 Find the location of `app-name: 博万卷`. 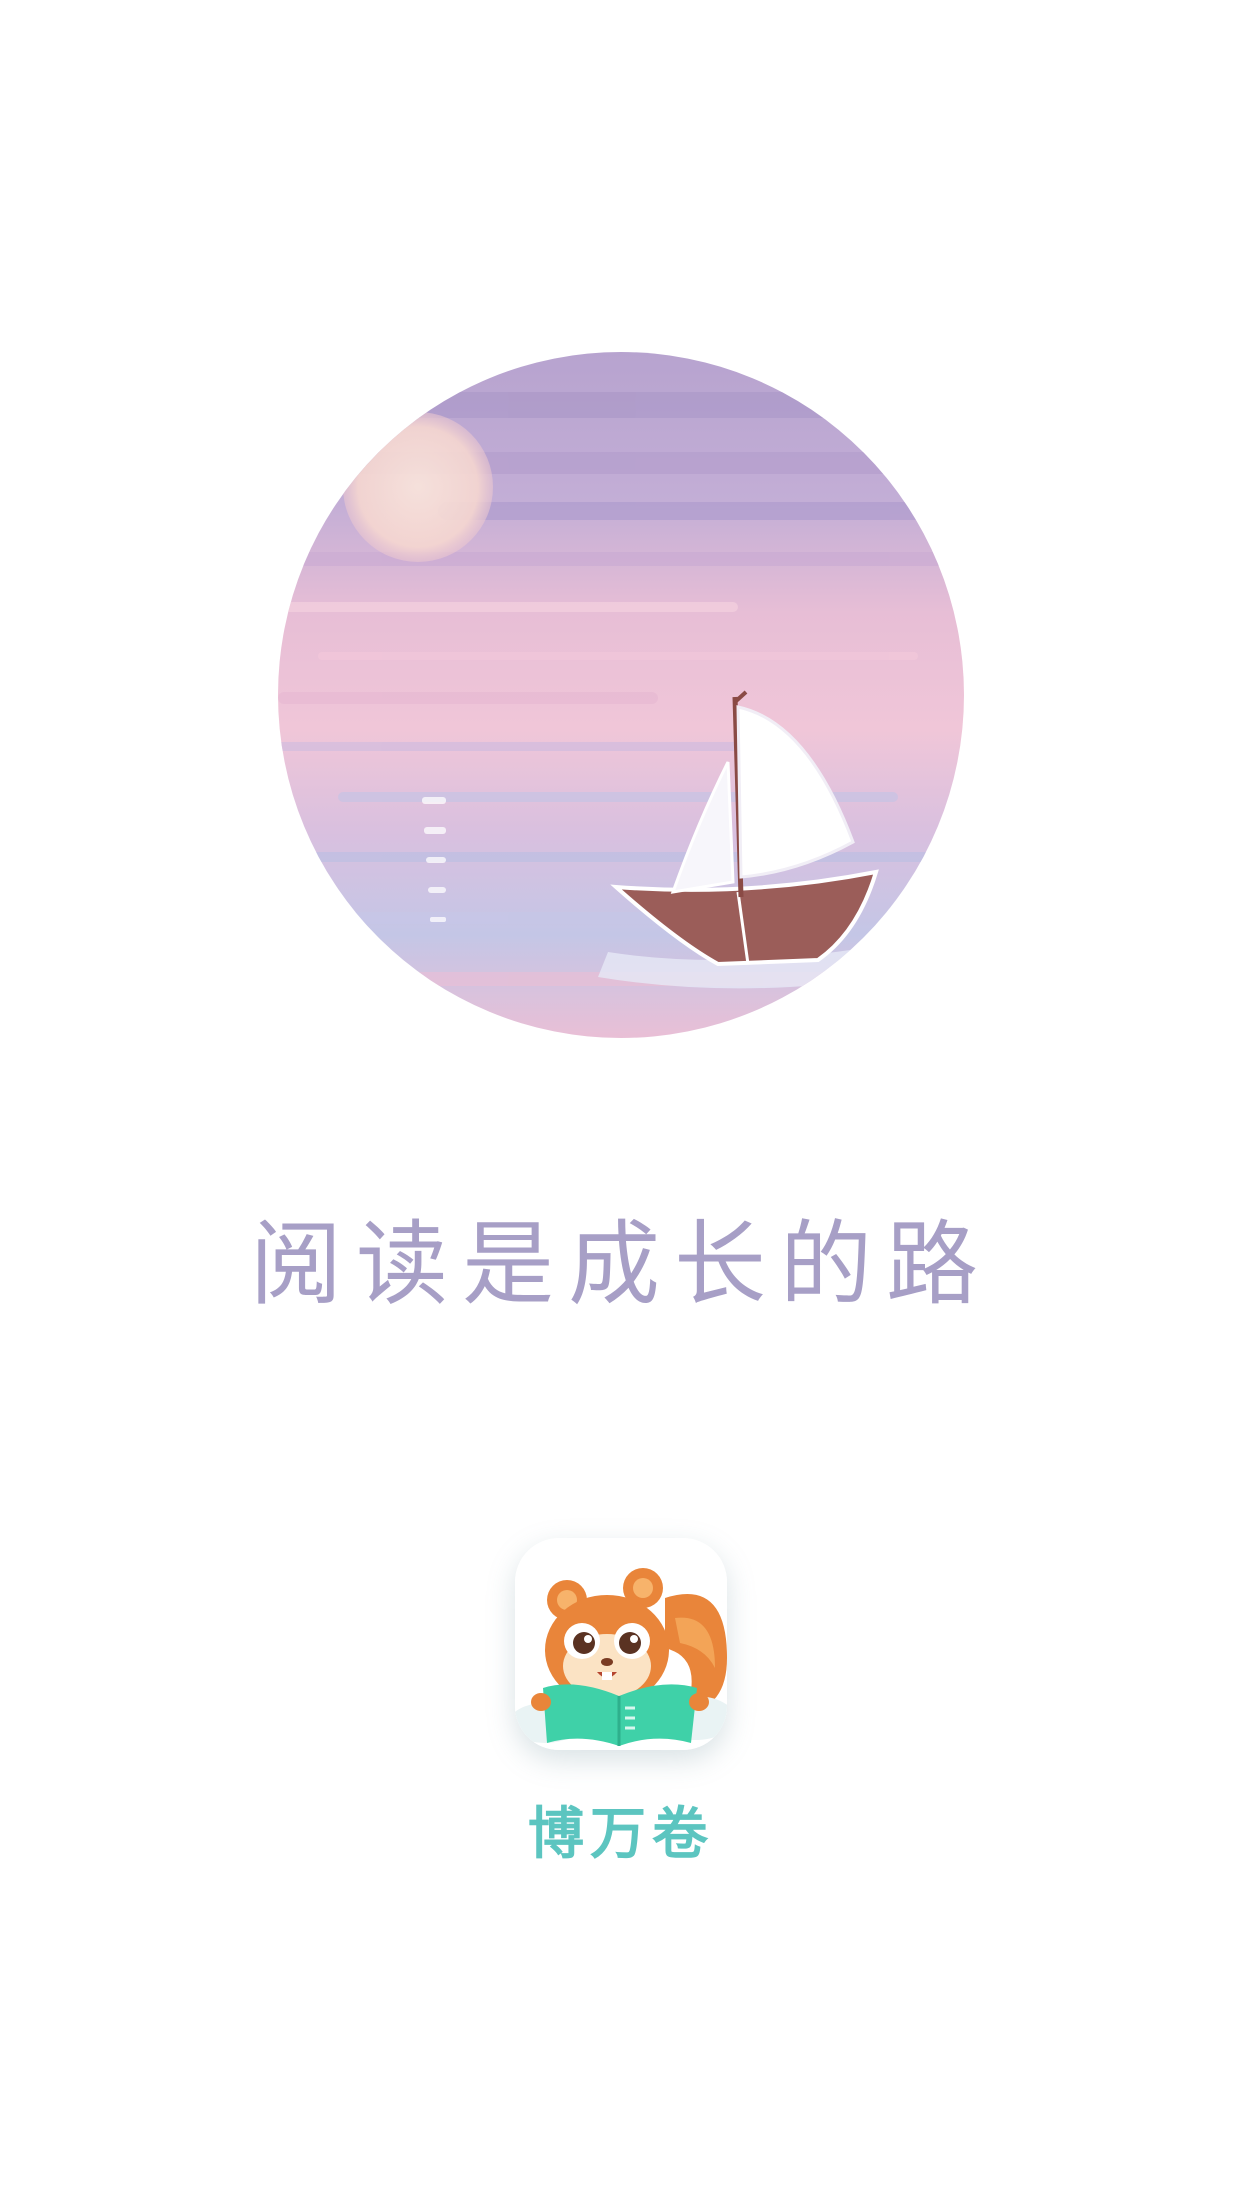

app-name: 博万卷 is located at coordinates (621, 1834).